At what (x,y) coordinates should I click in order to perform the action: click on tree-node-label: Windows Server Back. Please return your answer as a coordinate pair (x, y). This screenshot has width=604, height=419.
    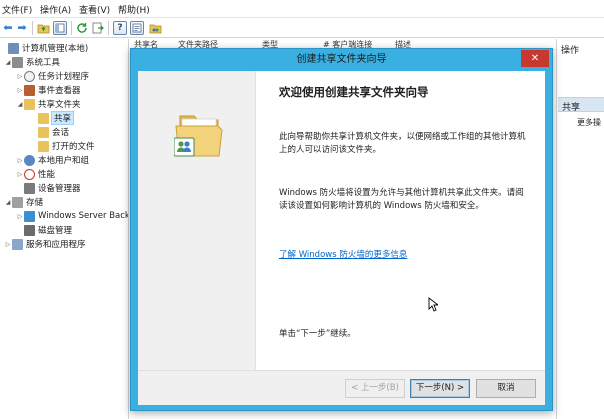
    Looking at the image, I should click on (83, 216).